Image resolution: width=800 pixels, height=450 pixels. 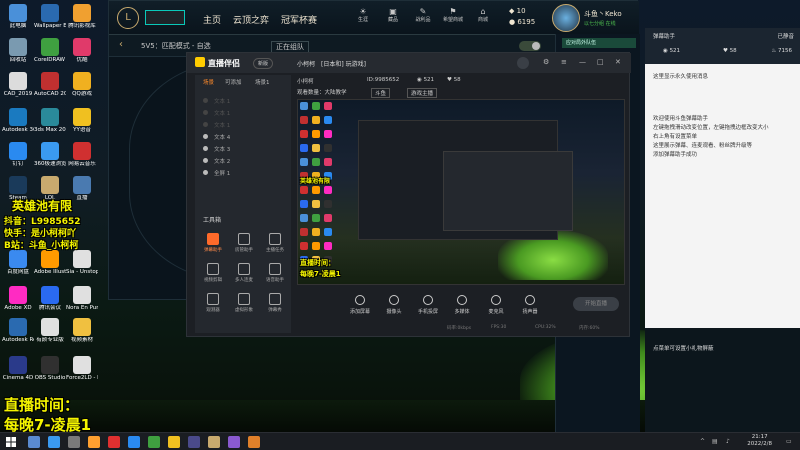 What do you see at coordinates (18, 374) in the screenshot?
I see `desktop-icon: Cinema 4D` at bounding box center [18, 374].